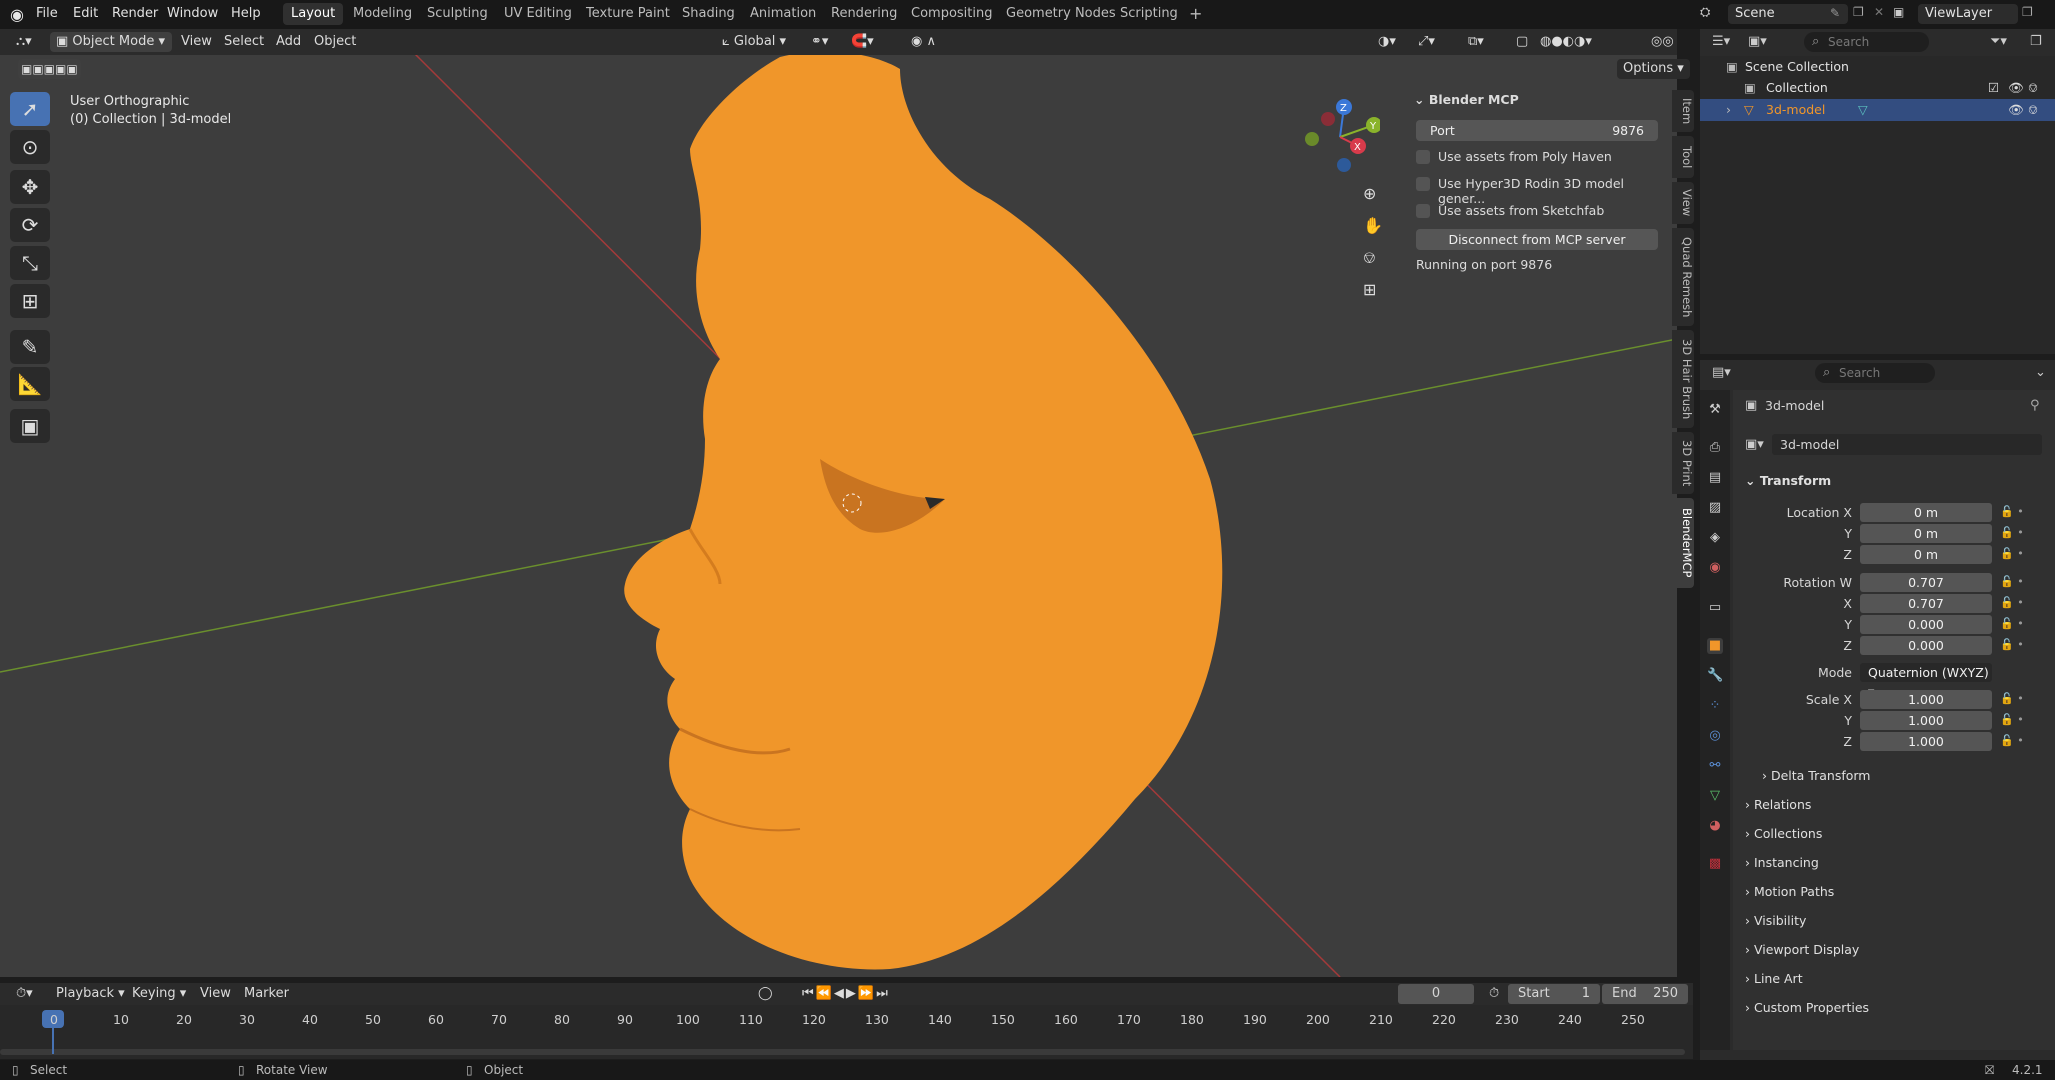 The image size is (2055, 1080). What do you see at coordinates (17, 14) in the screenshot?
I see `blender-logo-icon: ◉` at bounding box center [17, 14].